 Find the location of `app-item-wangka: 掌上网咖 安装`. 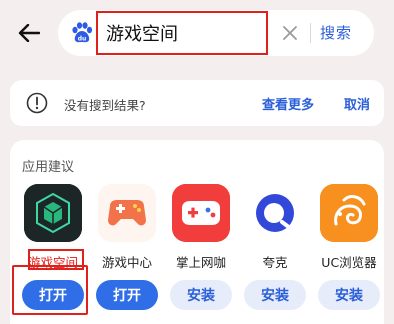

app-item-wangka: 掌上网咖 安装 is located at coordinates (201, 254).